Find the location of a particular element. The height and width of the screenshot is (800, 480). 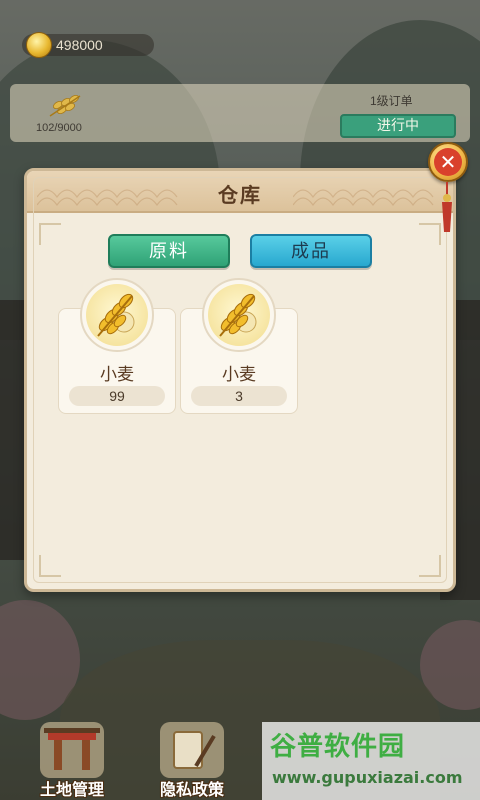

order-level: 1级订单 is located at coordinates (391, 101).